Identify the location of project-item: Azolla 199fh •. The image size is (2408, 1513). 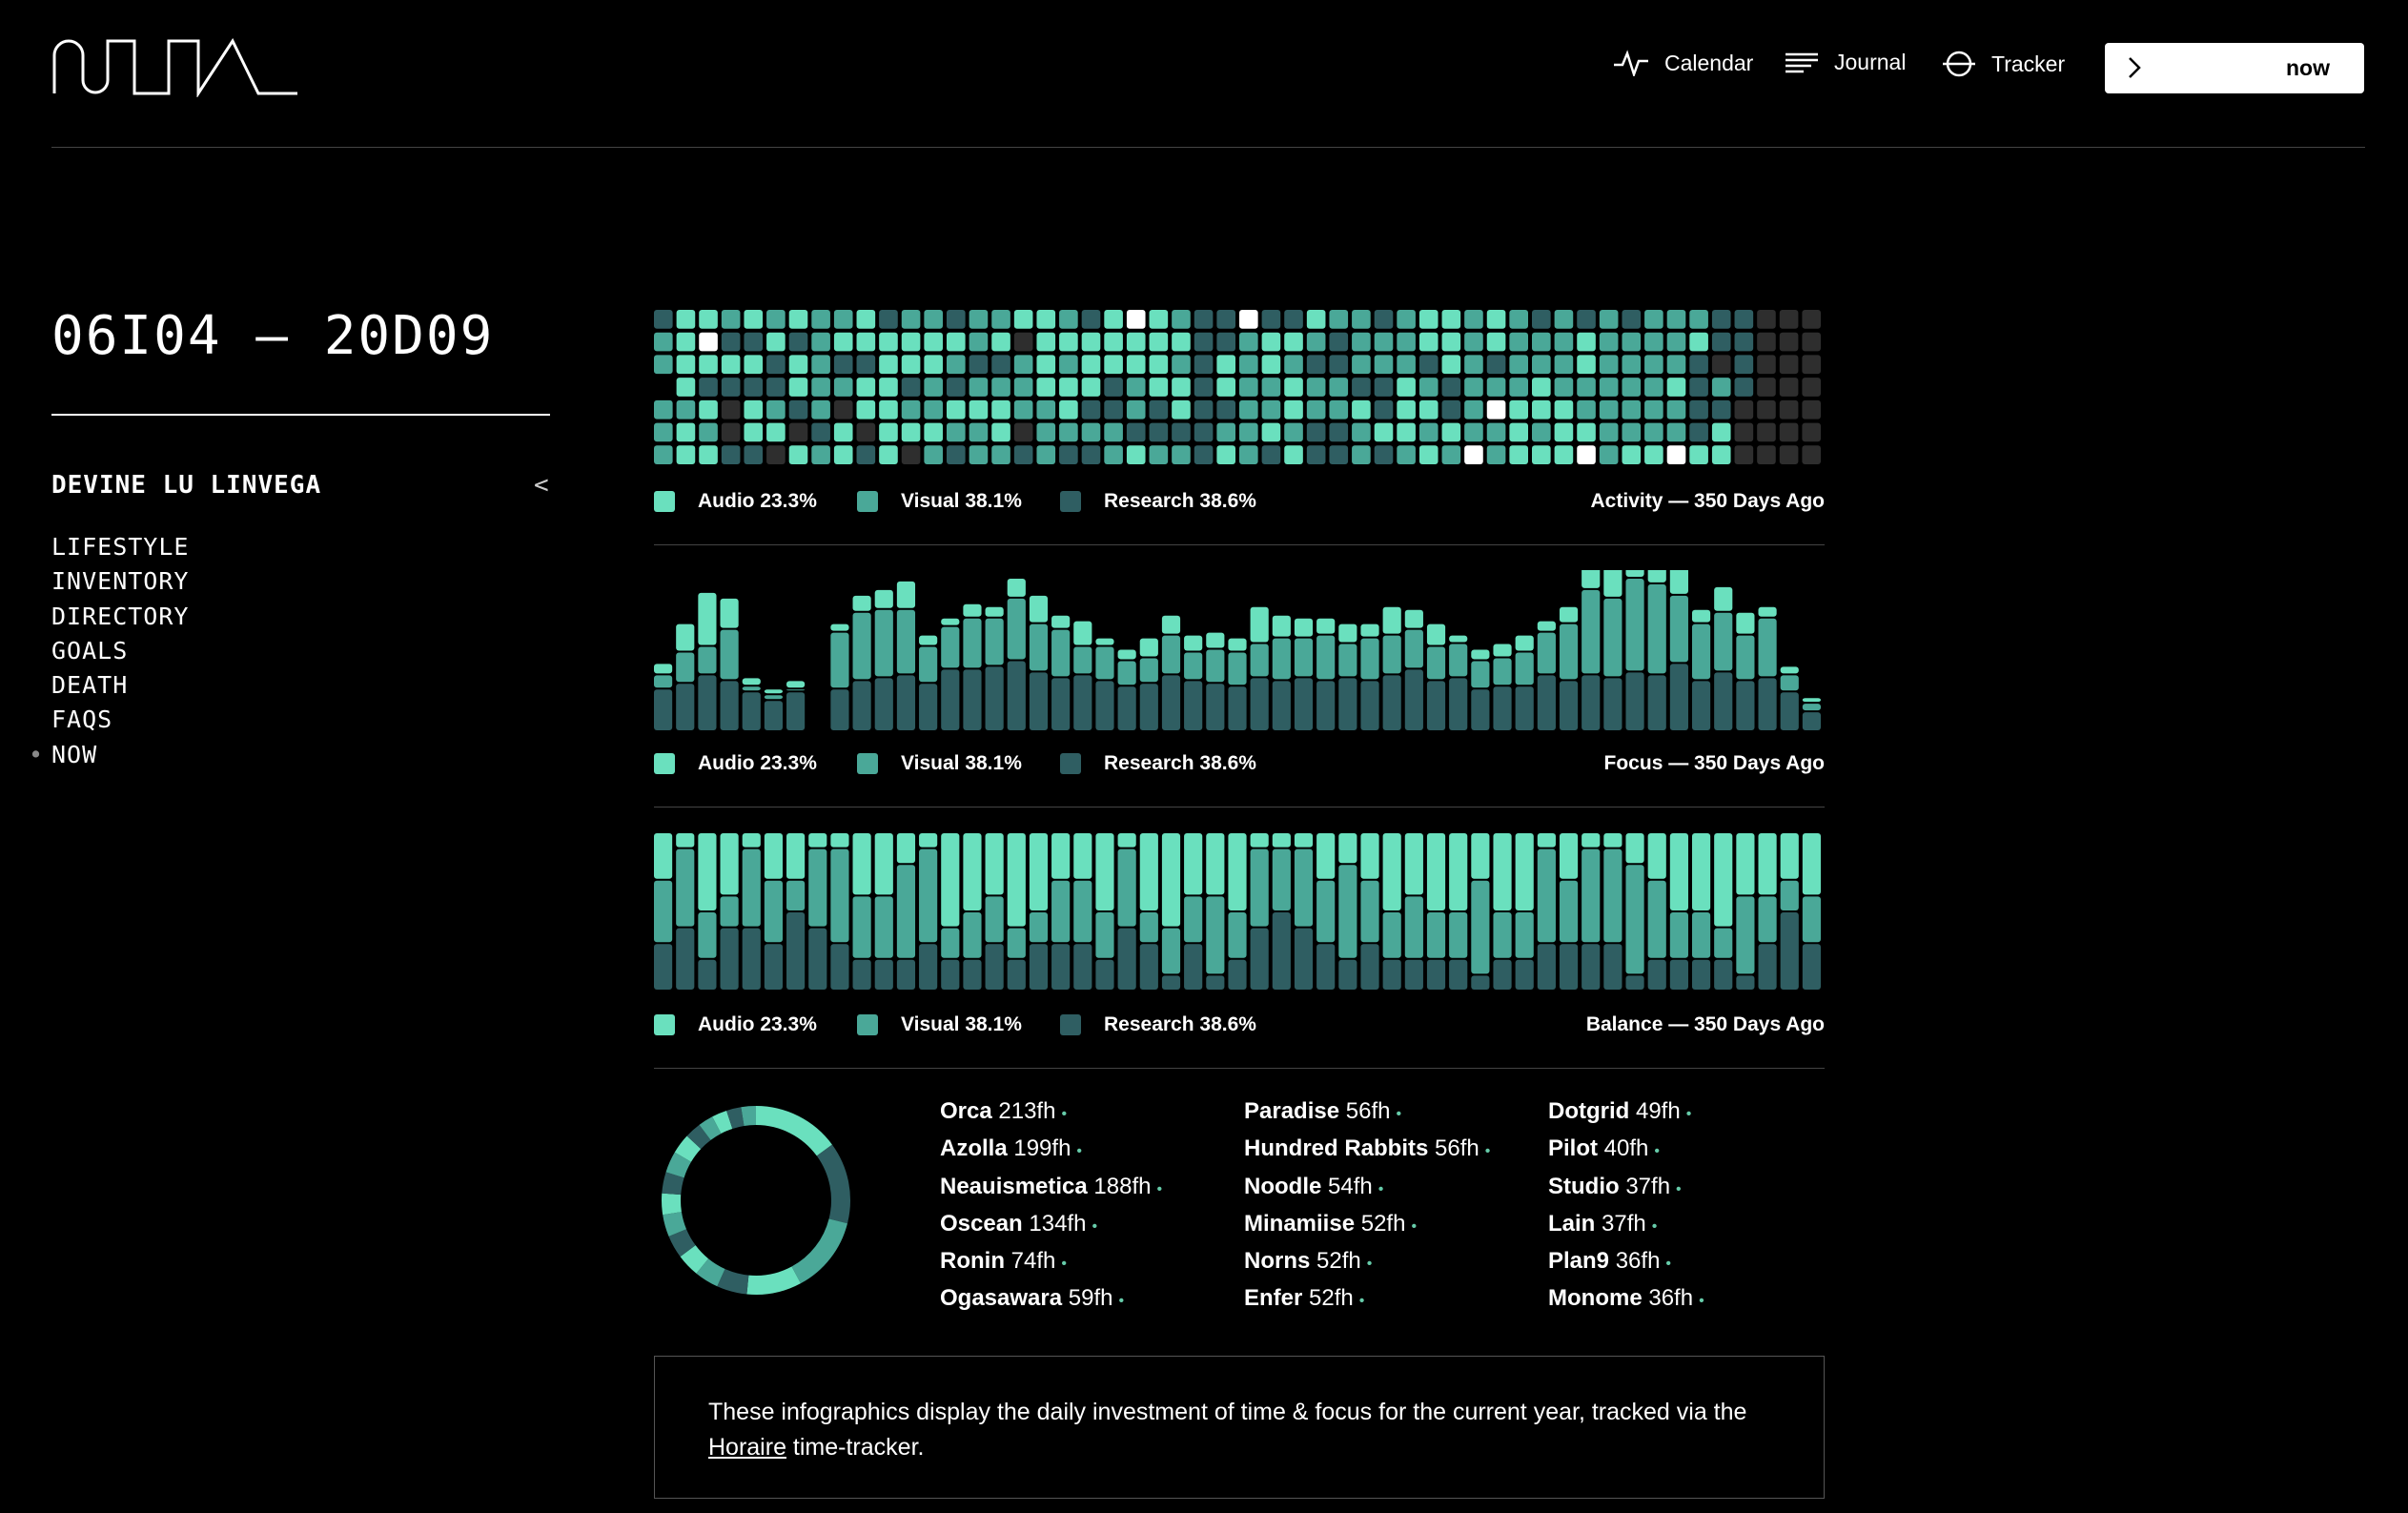
(1051, 1150).